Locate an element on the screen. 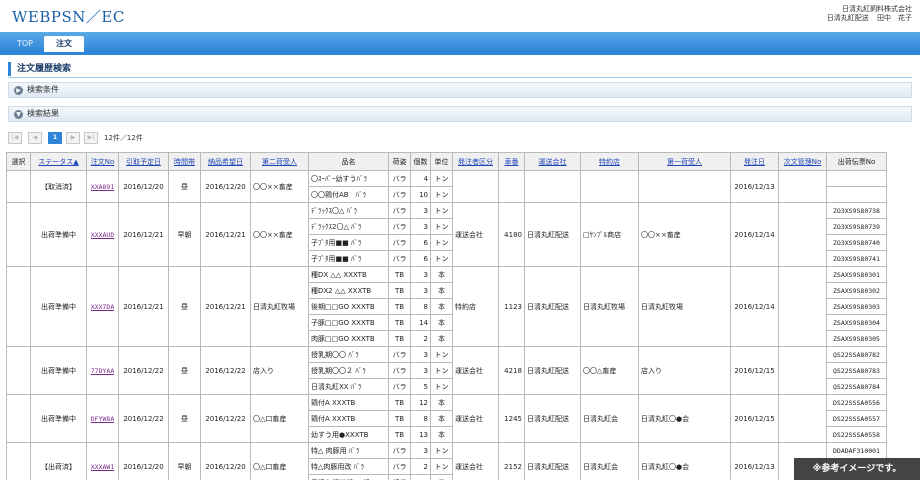 This screenshot has width=920, height=480. nav-underline is located at coordinates (460, 53).